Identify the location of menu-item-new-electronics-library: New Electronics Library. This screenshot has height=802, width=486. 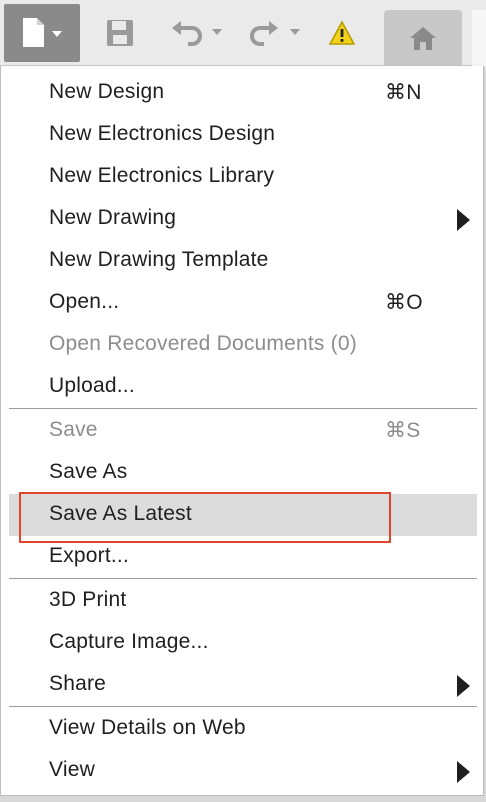
(243, 177).